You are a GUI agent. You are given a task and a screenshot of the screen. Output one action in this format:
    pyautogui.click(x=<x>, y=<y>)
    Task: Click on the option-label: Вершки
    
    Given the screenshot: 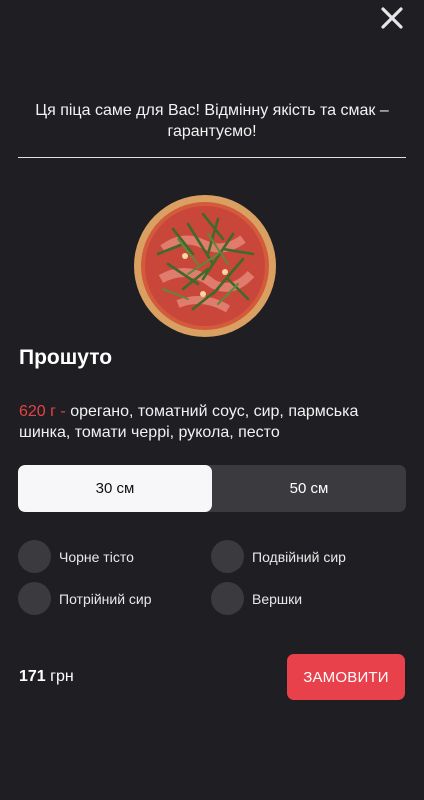 What is the action you would take?
    pyautogui.click(x=277, y=598)
    